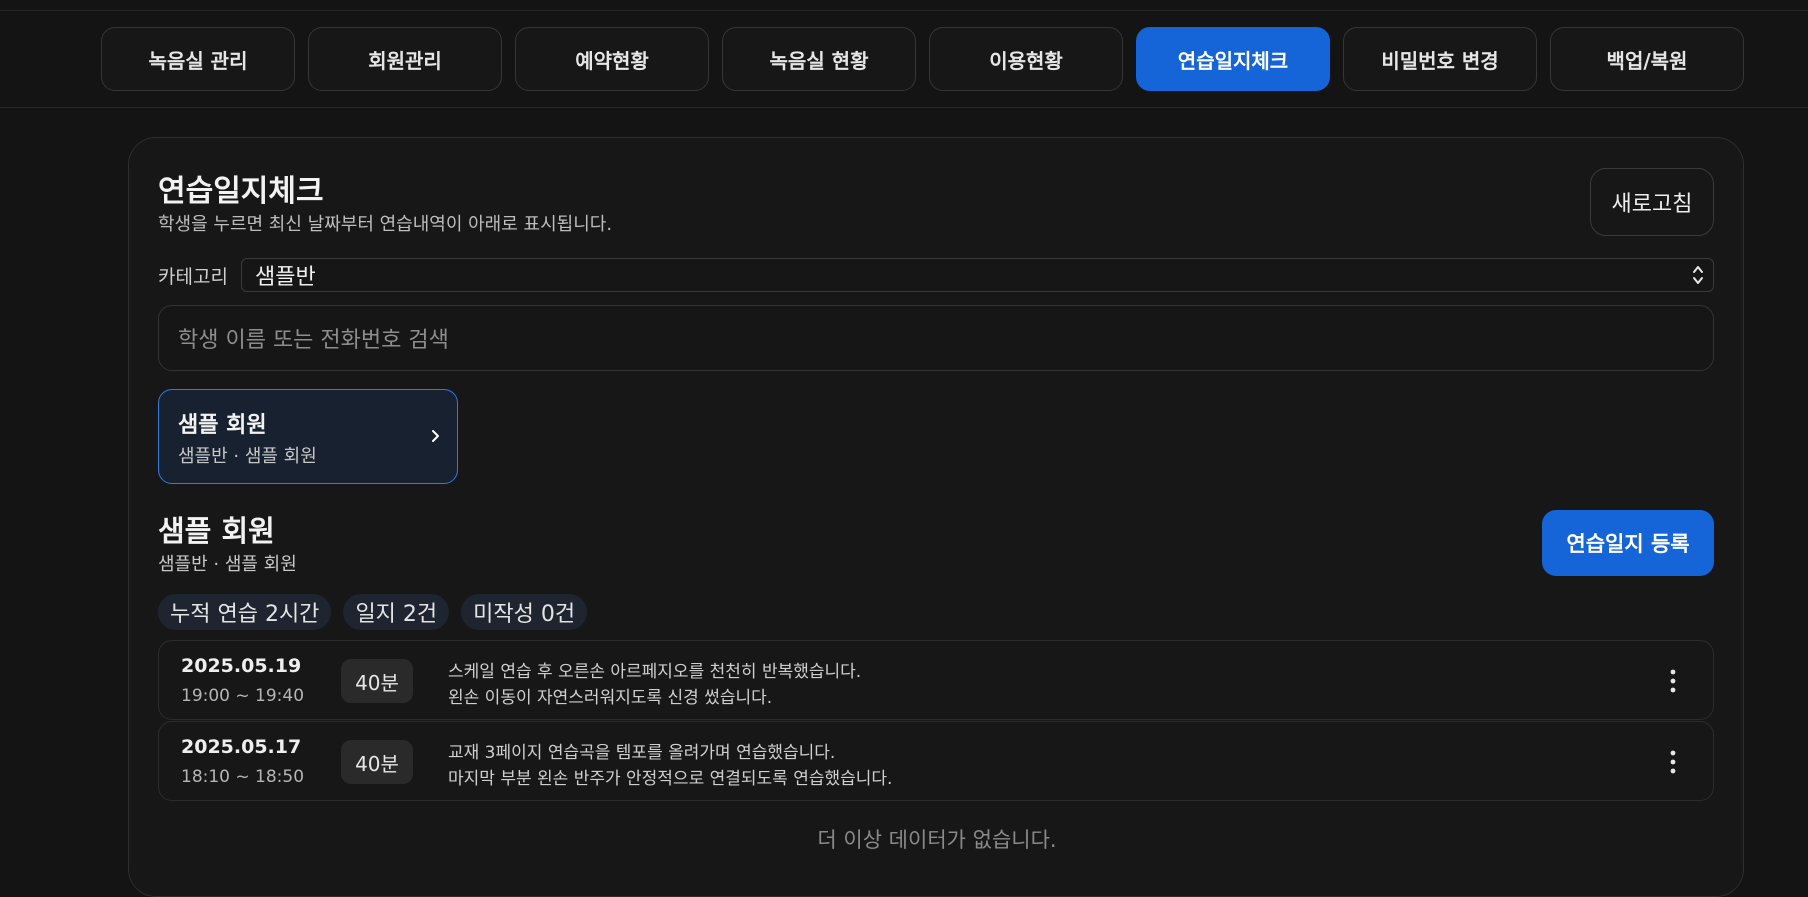 This screenshot has width=1808, height=897. Describe the element at coordinates (405, 59) in the screenshot. I see `tab-member-management: 회원관리` at that location.